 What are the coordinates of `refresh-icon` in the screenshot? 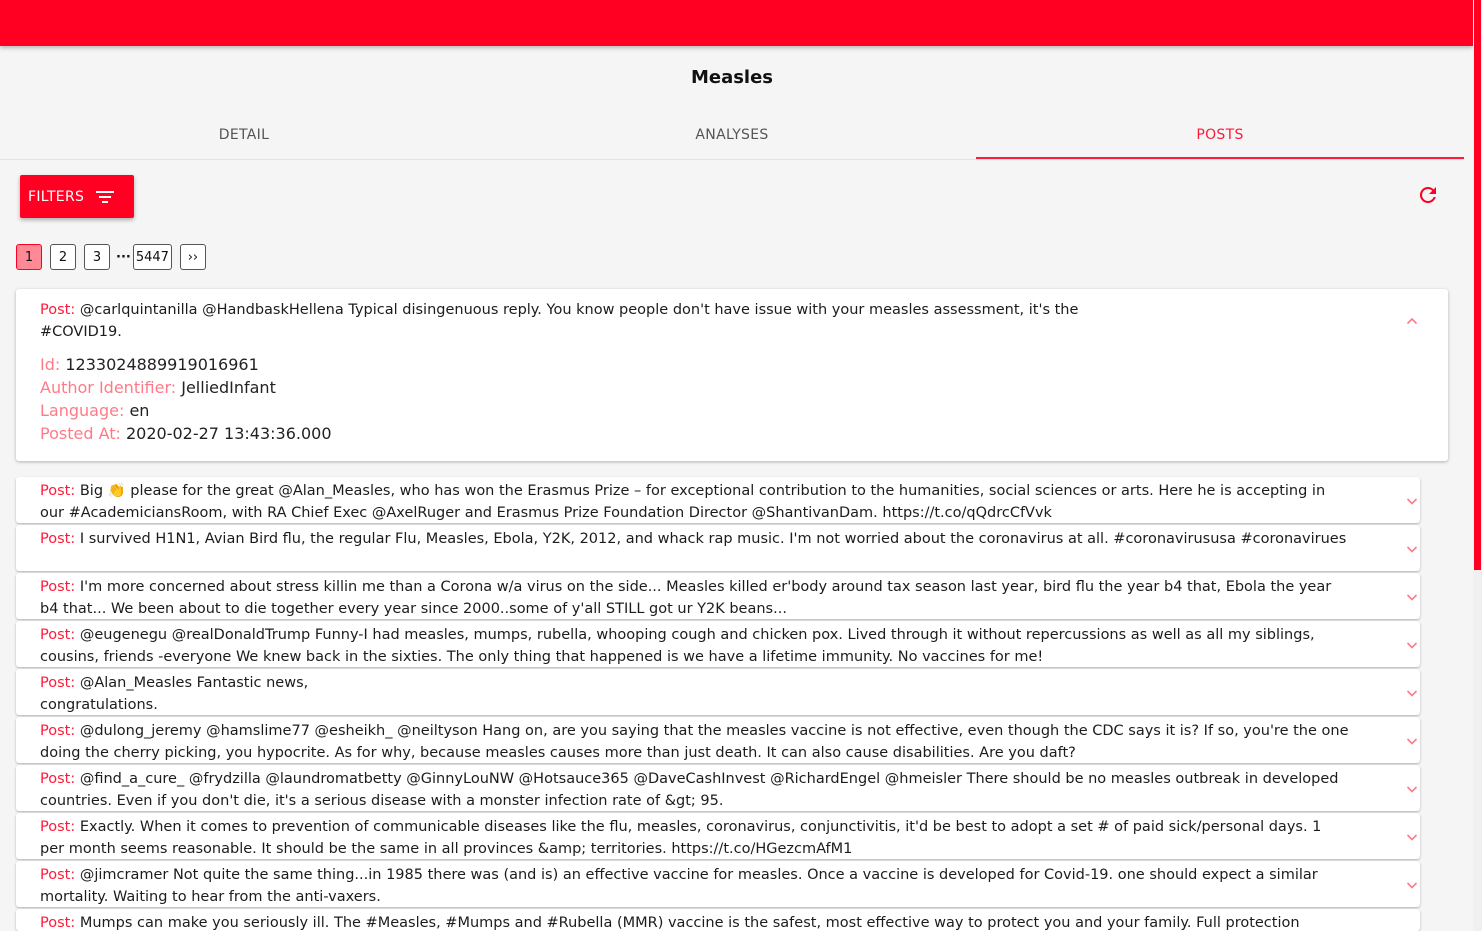 It's located at (1428, 195).